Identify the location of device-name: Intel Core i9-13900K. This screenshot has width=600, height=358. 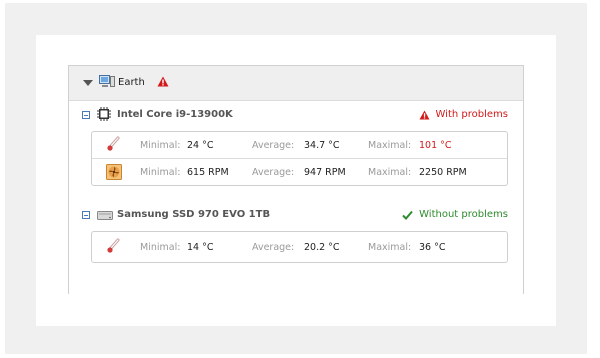
(175, 114).